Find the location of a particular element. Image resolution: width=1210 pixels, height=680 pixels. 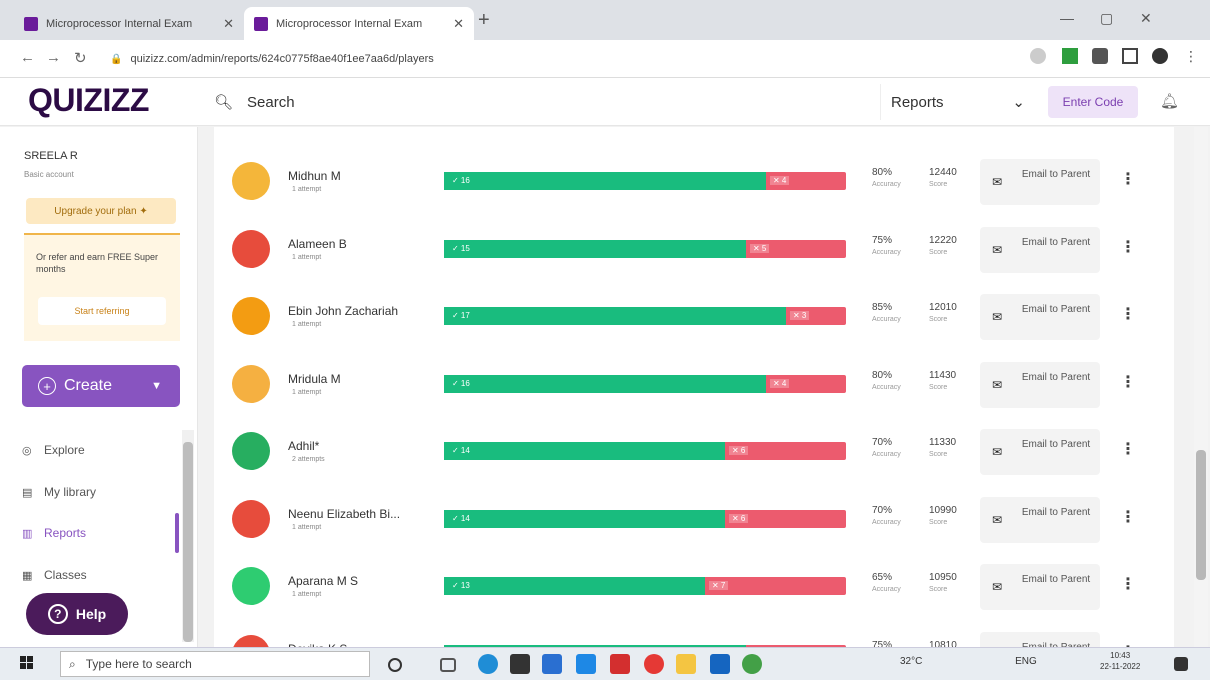

incorrect-count: ✕ 6 is located at coordinates (739, 450).